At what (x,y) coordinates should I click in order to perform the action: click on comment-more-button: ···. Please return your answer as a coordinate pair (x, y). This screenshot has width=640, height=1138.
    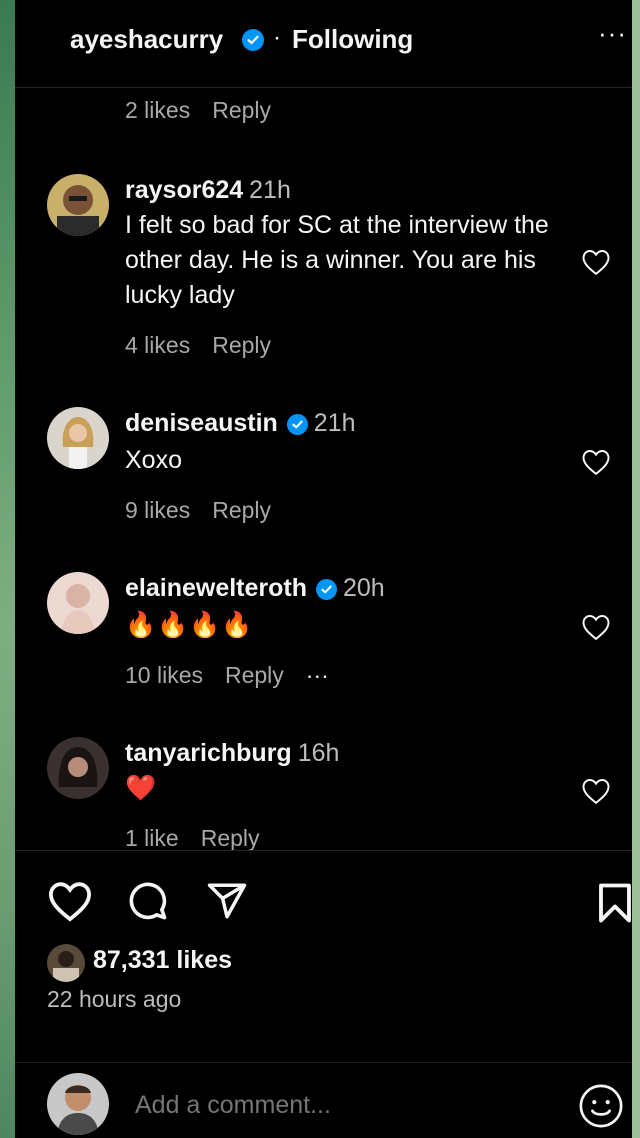
    Looking at the image, I should click on (317, 675).